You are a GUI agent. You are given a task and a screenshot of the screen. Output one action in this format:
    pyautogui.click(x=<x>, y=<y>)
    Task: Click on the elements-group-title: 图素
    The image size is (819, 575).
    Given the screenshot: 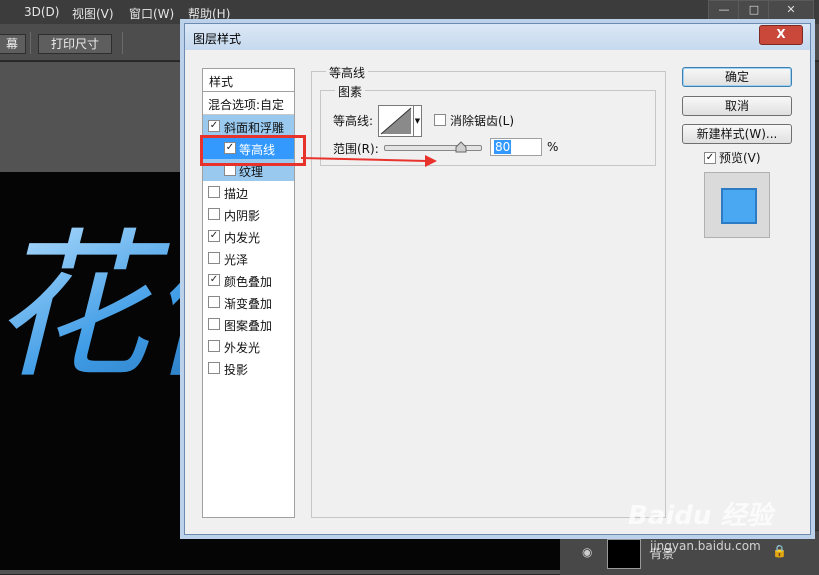 What is the action you would take?
    pyautogui.click(x=350, y=91)
    